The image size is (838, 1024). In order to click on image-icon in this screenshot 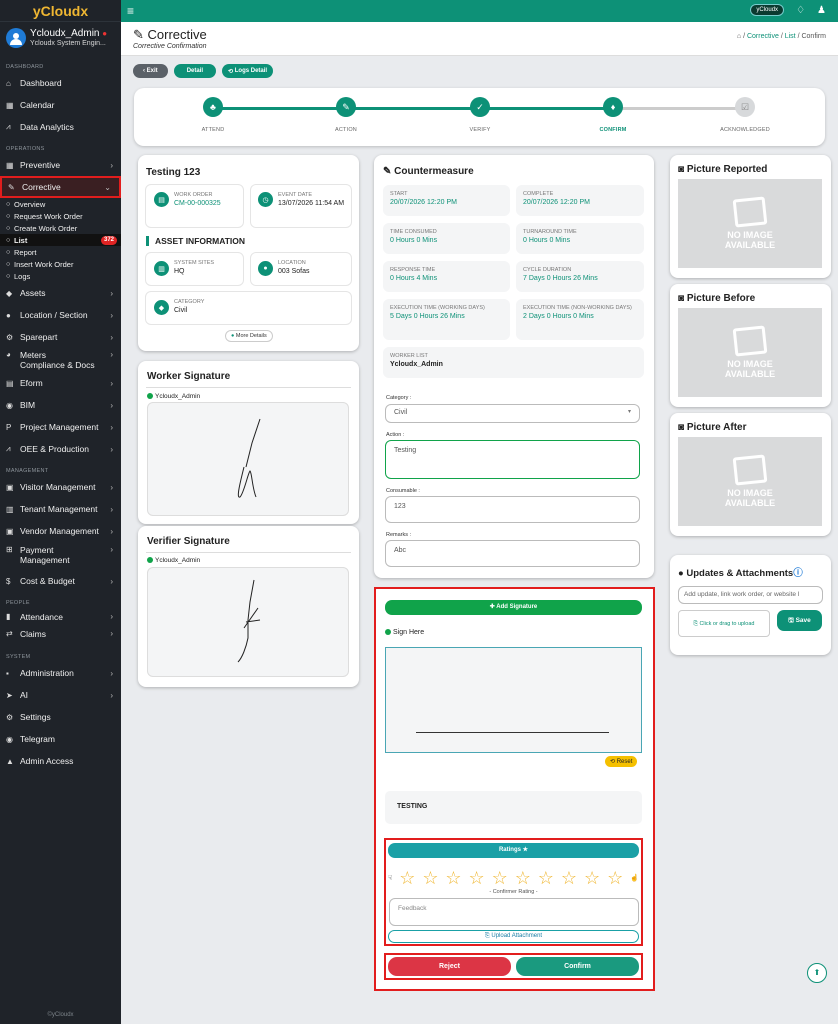, I will do `click(750, 340)`.